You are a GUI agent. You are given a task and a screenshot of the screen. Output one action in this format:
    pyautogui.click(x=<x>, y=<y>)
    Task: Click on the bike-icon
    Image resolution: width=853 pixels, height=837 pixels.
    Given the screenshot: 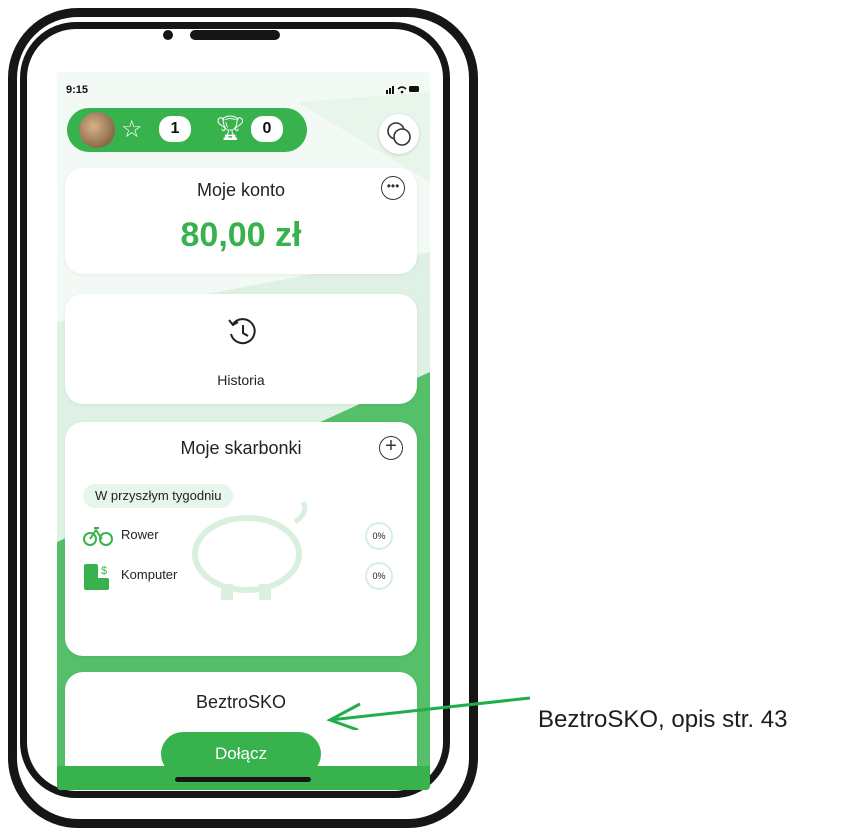 What is the action you would take?
    pyautogui.click(x=98, y=536)
    